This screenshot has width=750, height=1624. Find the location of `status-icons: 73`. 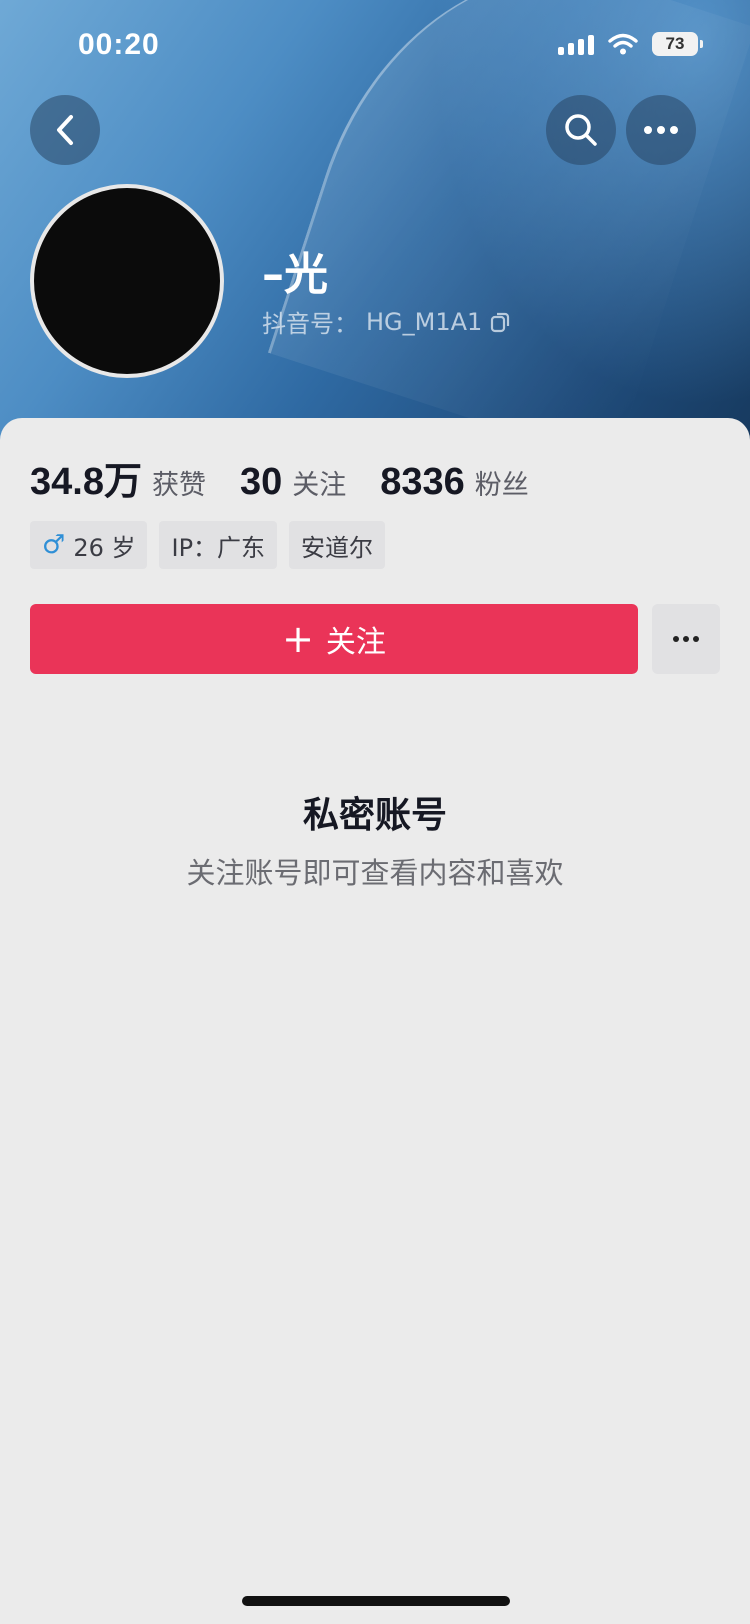

status-icons: 73 is located at coordinates (630, 44).